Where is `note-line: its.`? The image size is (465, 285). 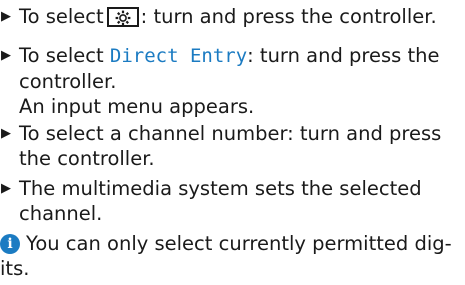
note-line: its. is located at coordinates (15, 268).